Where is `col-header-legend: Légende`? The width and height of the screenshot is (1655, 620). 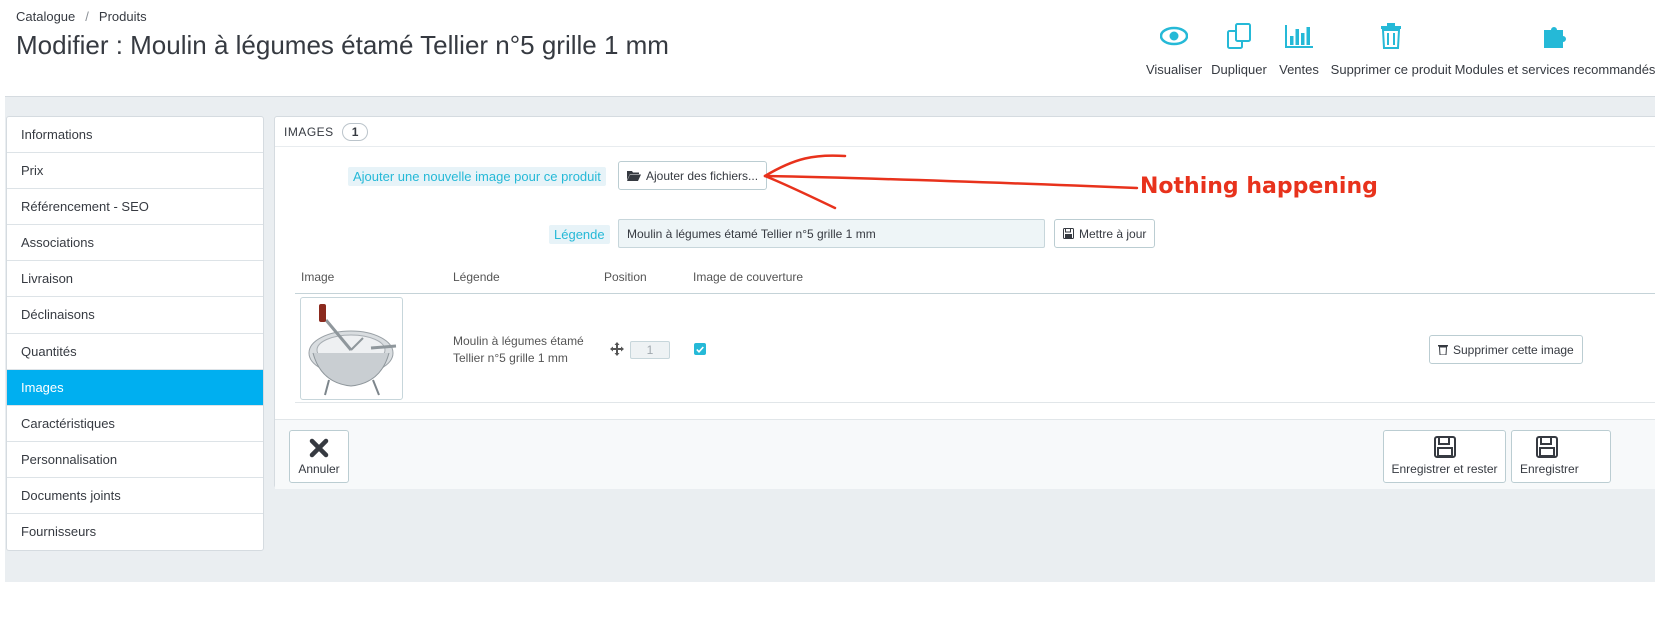
col-header-legend: Légende is located at coordinates (476, 277).